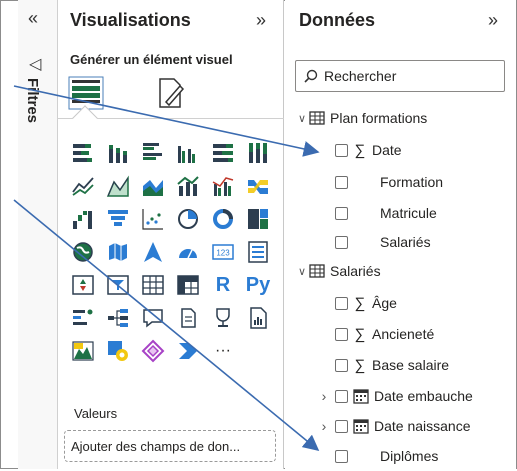 The image size is (517, 471). What do you see at coordinates (38, 234) in the screenshot?
I see `filters-pane-collapsed: « ◁ Filtres` at bounding box center [38, 234].